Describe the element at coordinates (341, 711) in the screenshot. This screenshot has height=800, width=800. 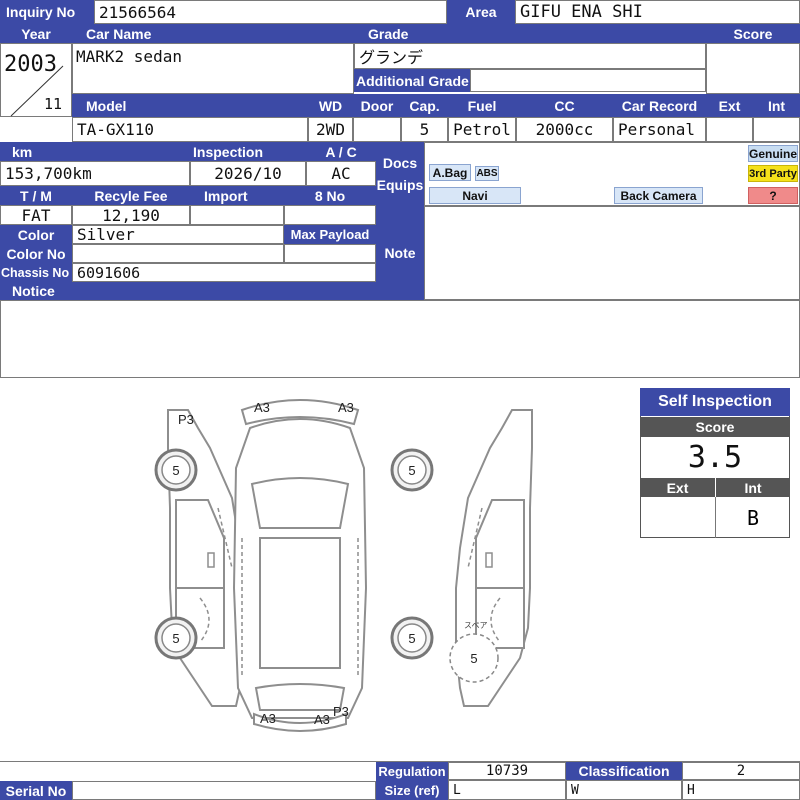
I see `damage-mark: P3` at that location.